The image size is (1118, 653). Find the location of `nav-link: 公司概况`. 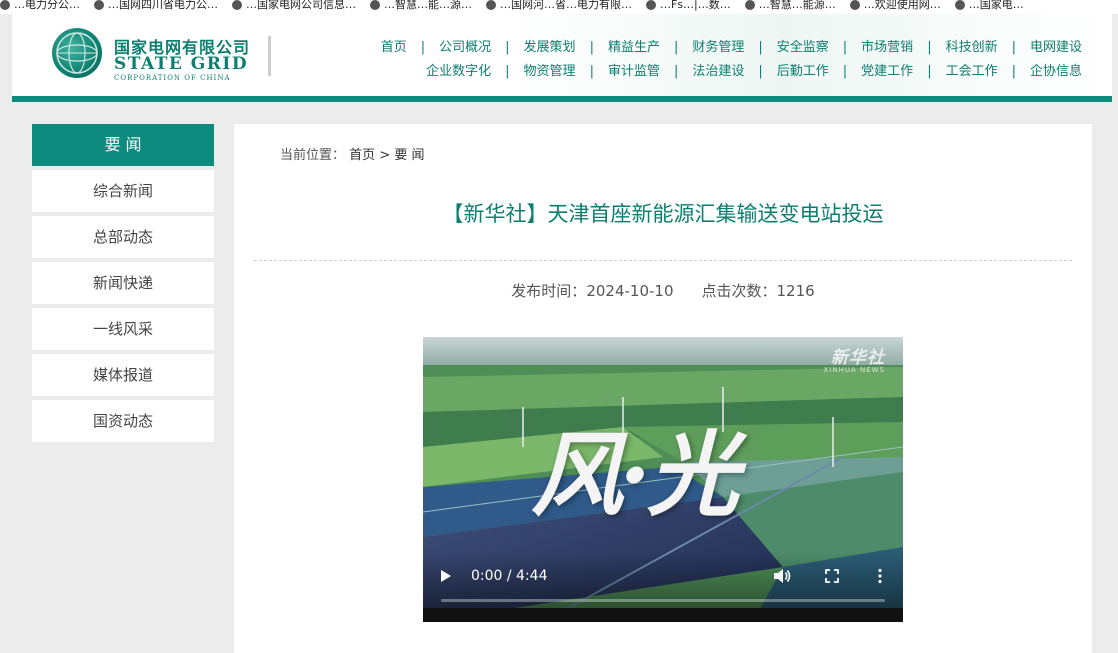

nav-link: 公司概况 is located at coordinates (465, 45).